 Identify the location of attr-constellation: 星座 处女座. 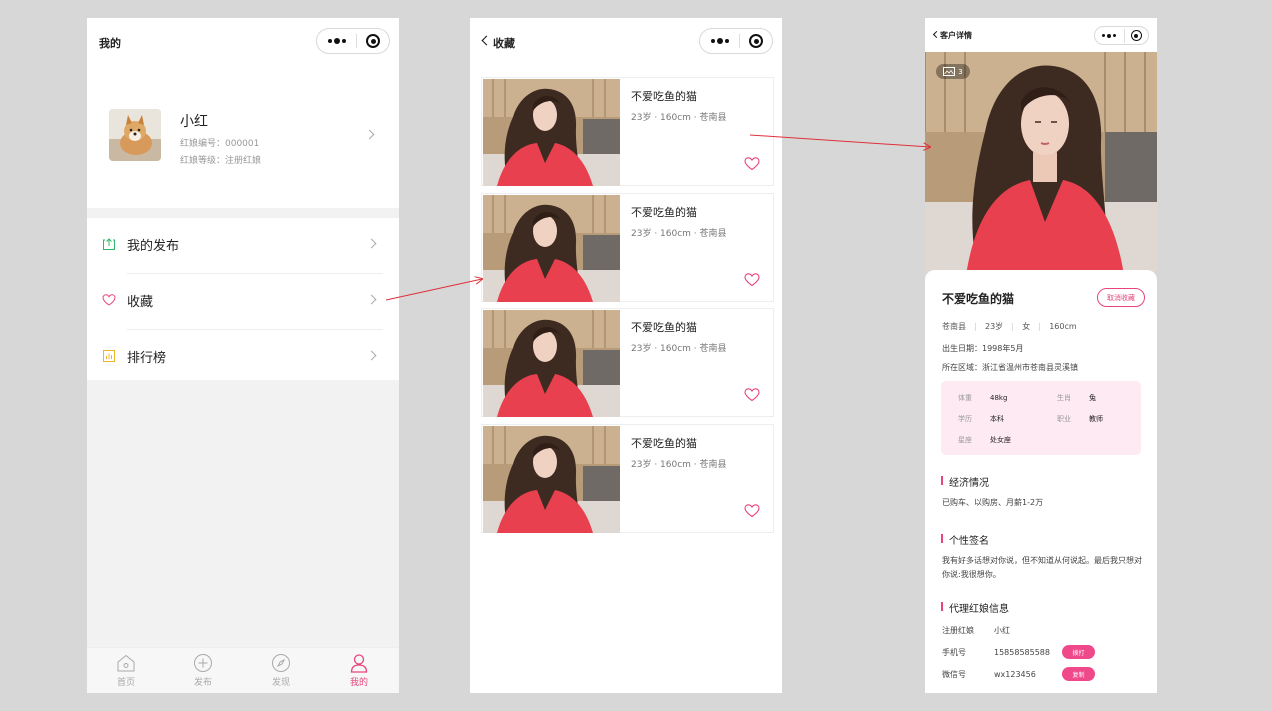
(984, 440).